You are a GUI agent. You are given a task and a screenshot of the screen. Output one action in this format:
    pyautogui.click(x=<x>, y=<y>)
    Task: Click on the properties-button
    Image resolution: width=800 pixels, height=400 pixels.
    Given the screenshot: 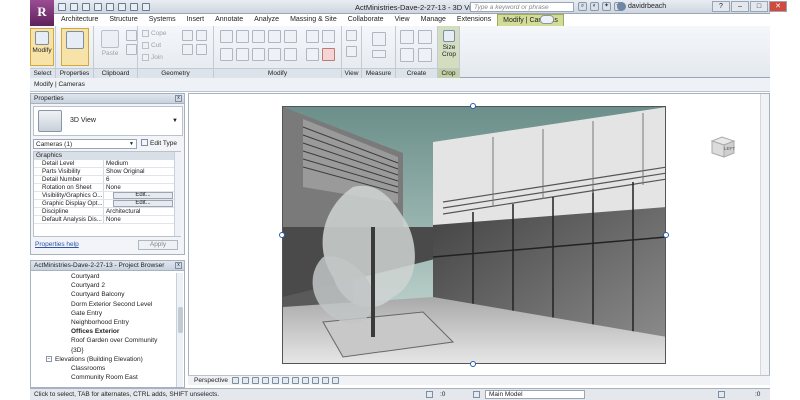 What is the action you would take?
    pyautogui.click(x=75, y=47)
    